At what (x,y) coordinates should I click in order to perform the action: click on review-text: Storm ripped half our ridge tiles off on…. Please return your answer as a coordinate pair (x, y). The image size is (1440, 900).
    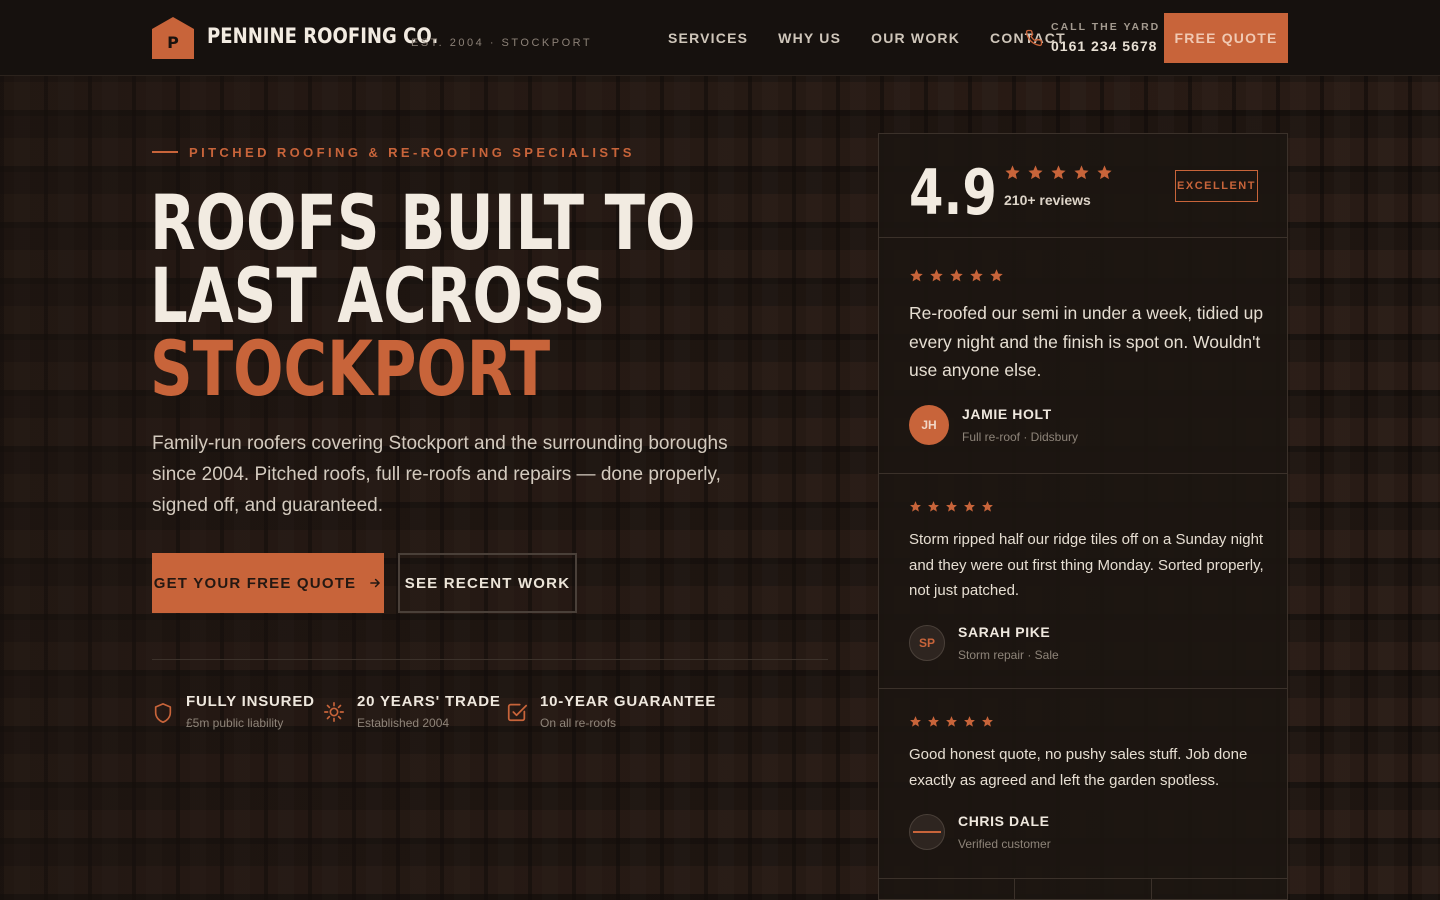
    Looking at the image, I should click on (1086, 565).